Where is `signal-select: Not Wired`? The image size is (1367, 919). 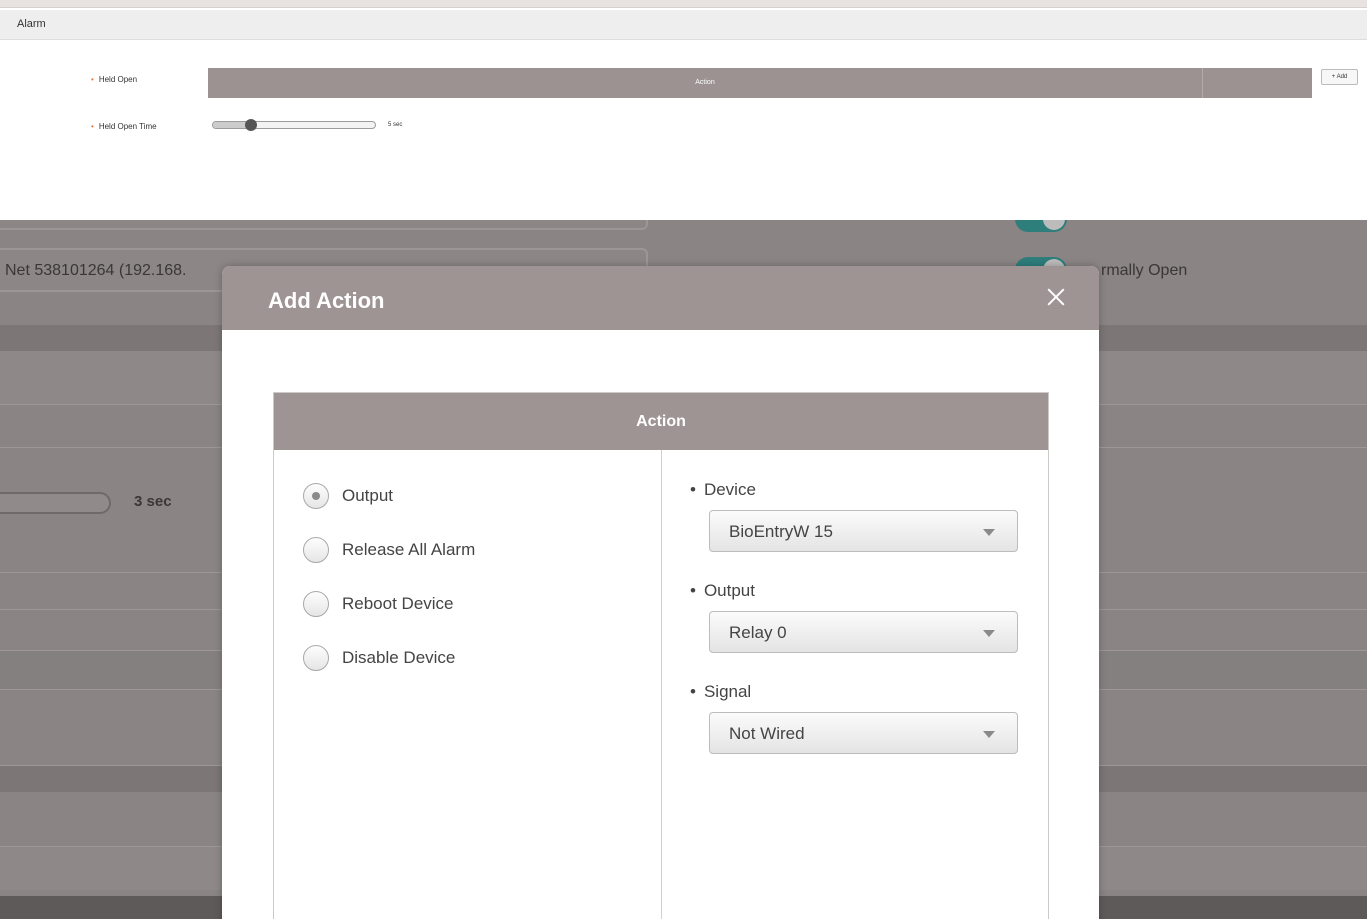
signal-select: Not Wired is located at coordinates (863, 733).